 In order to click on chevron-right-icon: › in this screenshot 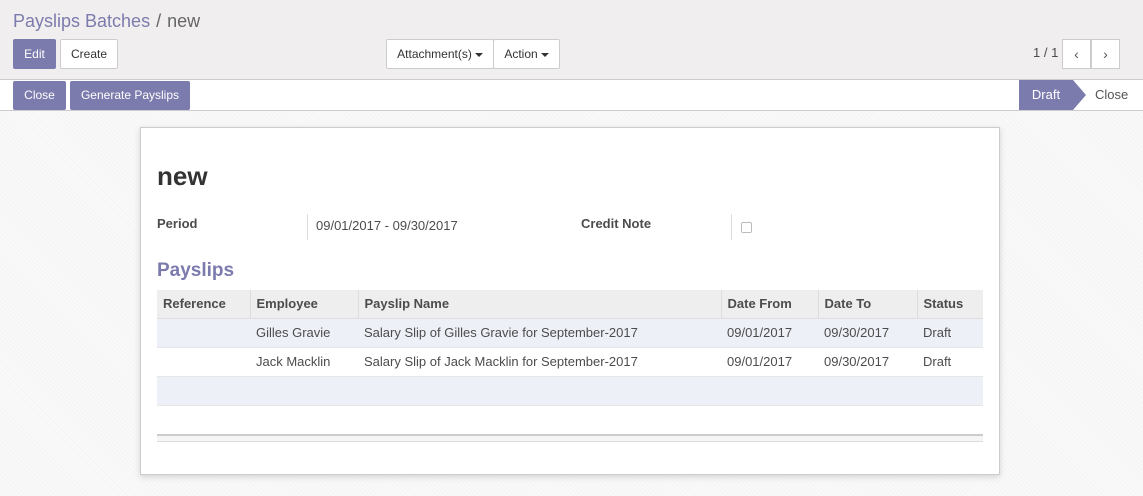, I will do `click(1105, 54)`.